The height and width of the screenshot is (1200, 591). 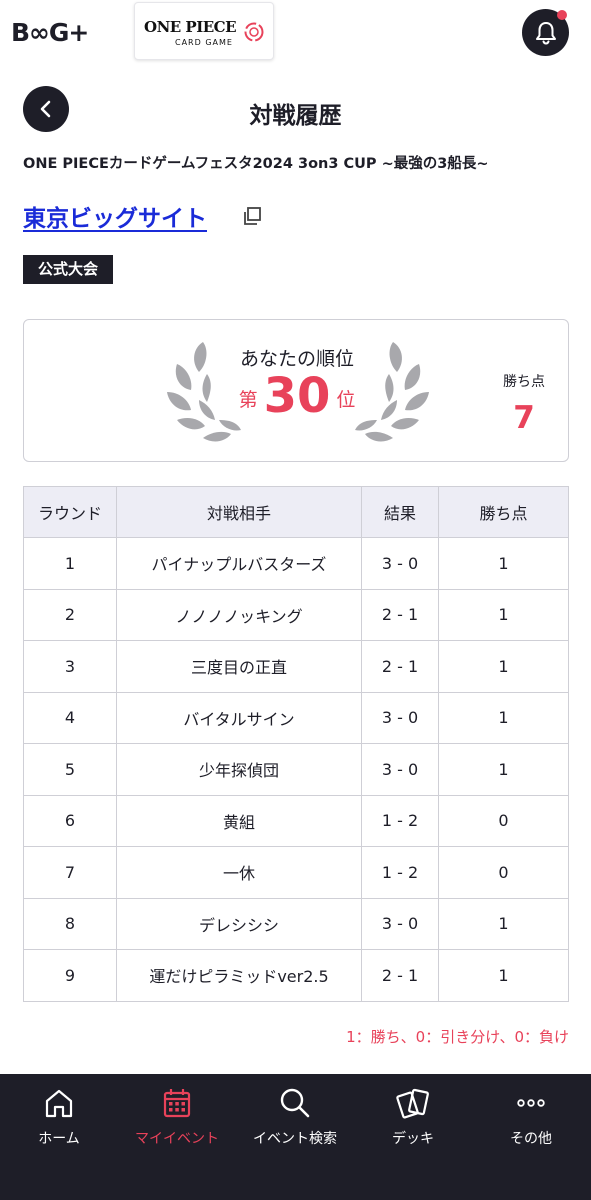 I want to click on cell-opponent: バイタルサイン, so click(x=239, y=717).